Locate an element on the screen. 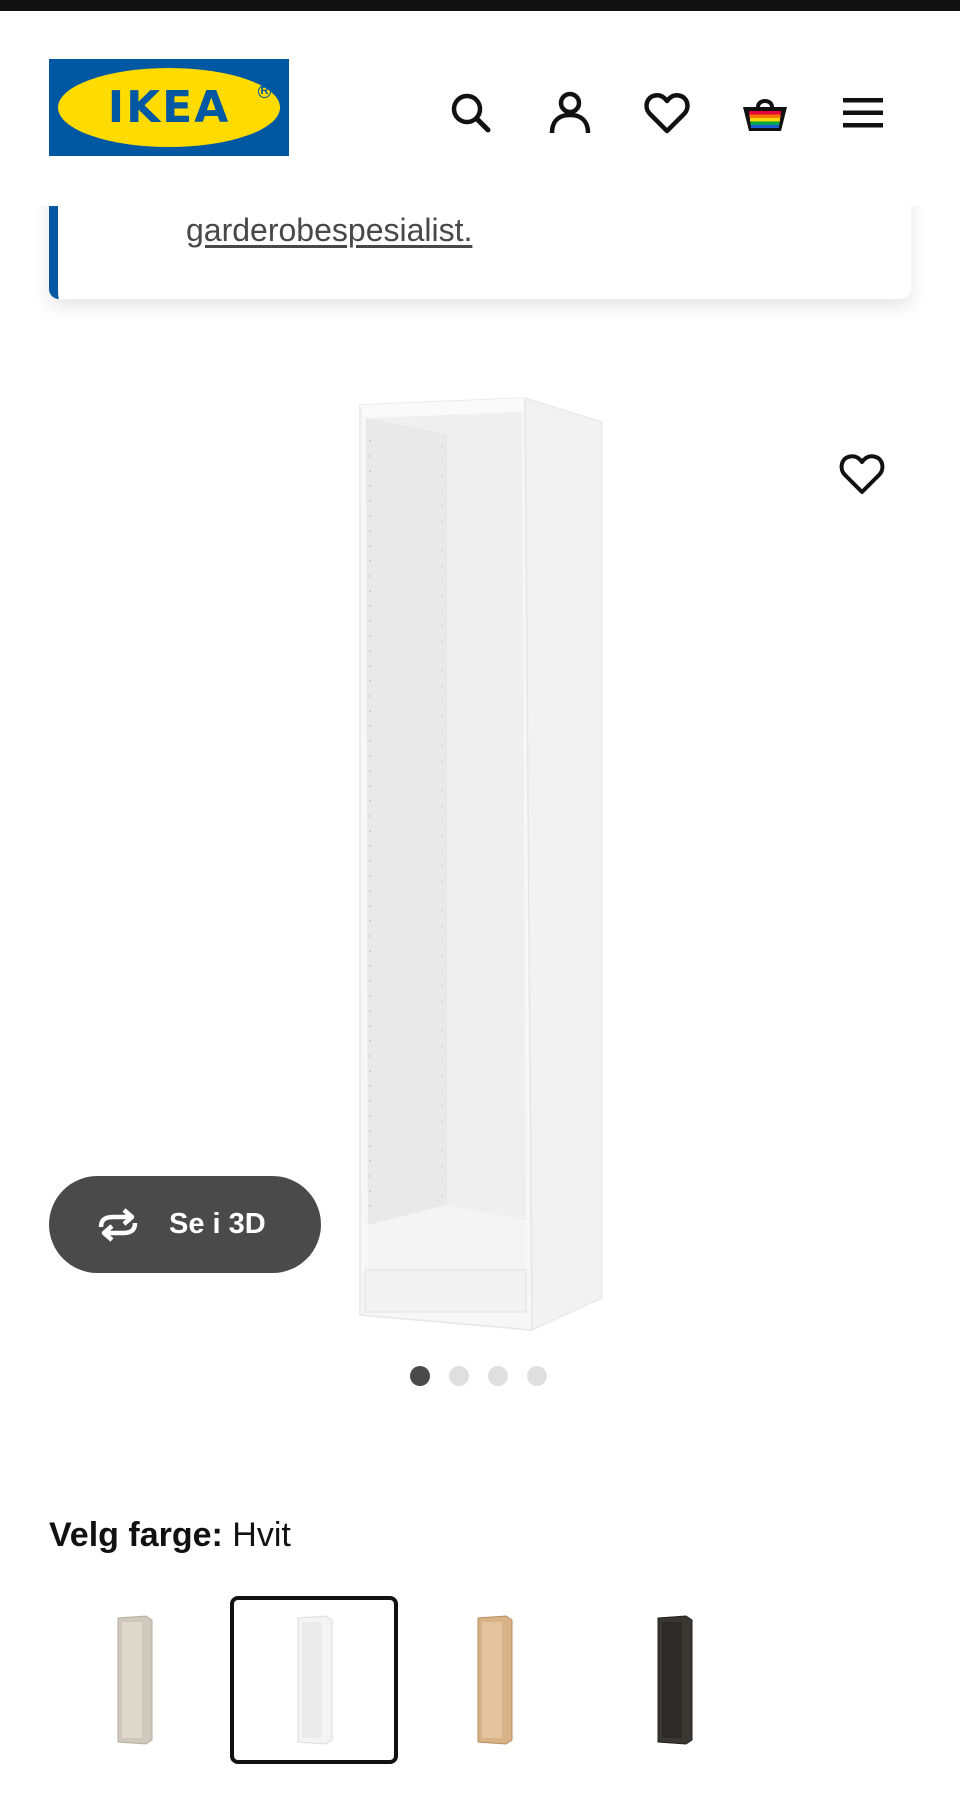 This screenshot has width=960, height=1801. registered-mark: R is located at coordinates (264, 91).